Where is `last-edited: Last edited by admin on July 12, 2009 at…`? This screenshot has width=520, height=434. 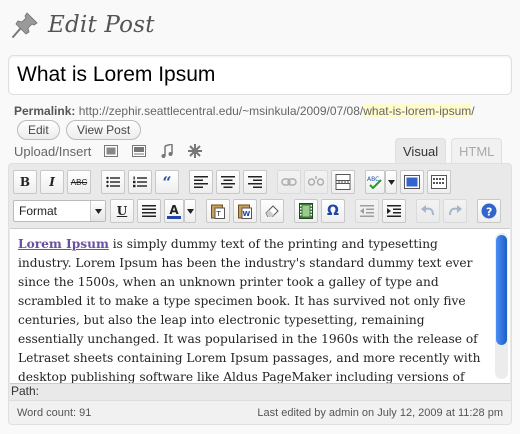
last-edited: Last edited by admin on July 12, 2009 at… is located at coordinates (380, 412).